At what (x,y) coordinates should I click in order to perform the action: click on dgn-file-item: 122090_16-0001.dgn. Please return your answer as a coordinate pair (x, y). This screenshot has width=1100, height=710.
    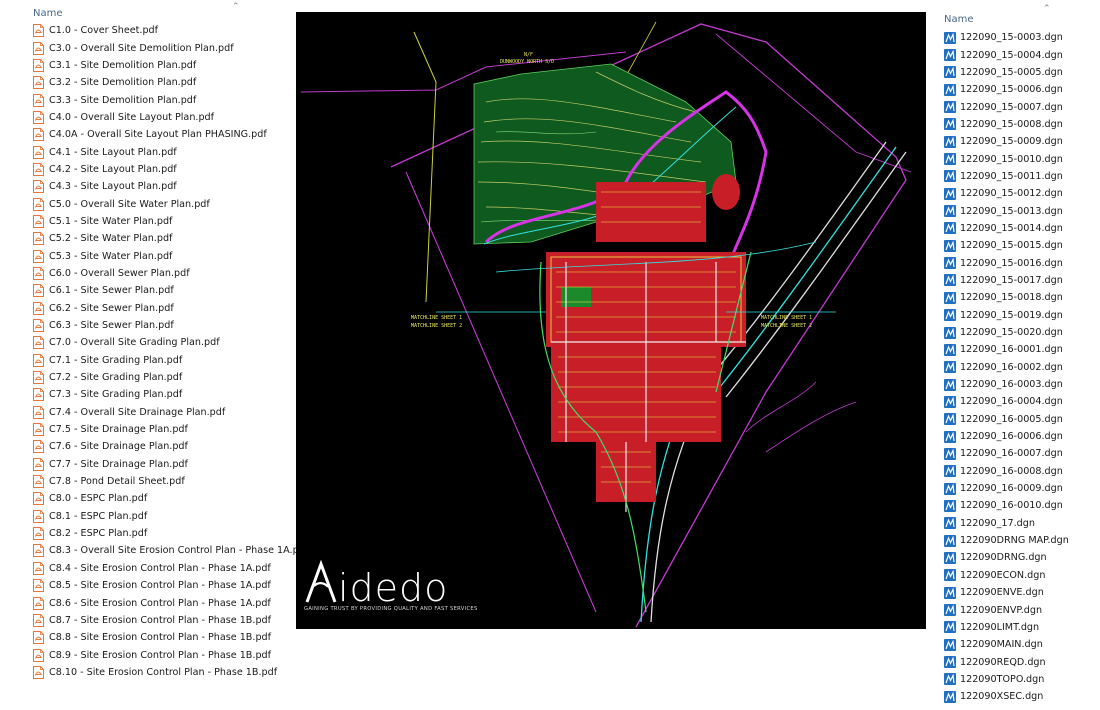
    Looking at the image, I should click on (1019, 349).